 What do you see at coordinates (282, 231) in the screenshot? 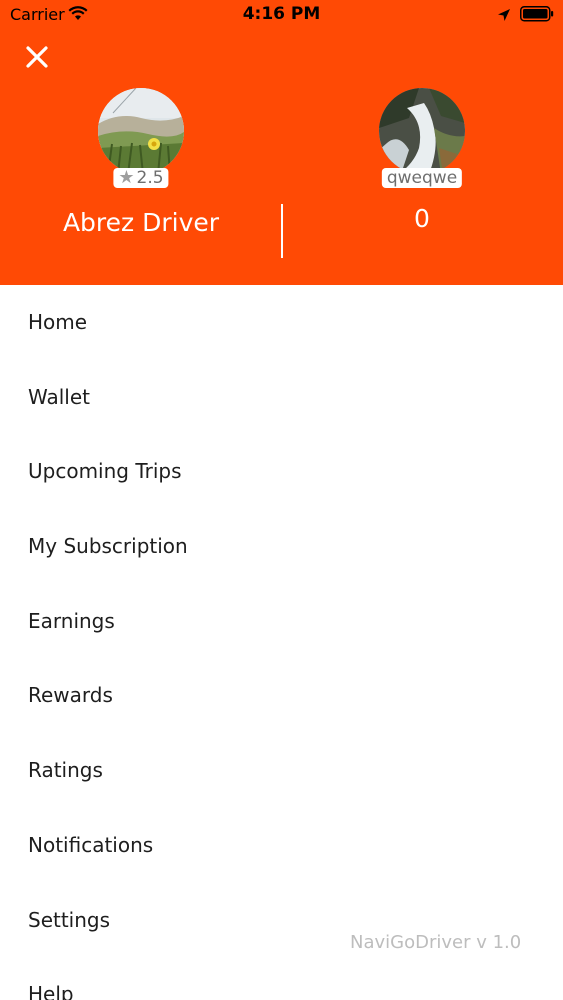
I see `header-divider` at bounding box center [282, 231].